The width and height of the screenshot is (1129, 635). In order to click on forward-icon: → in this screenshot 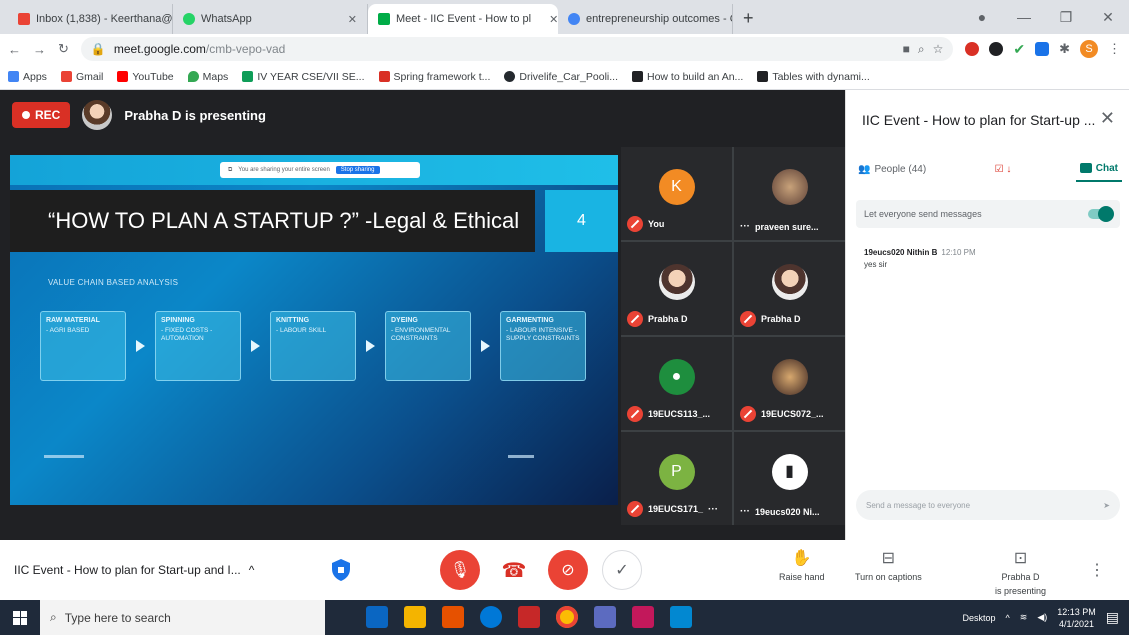, I will do `click(39, 49)`.